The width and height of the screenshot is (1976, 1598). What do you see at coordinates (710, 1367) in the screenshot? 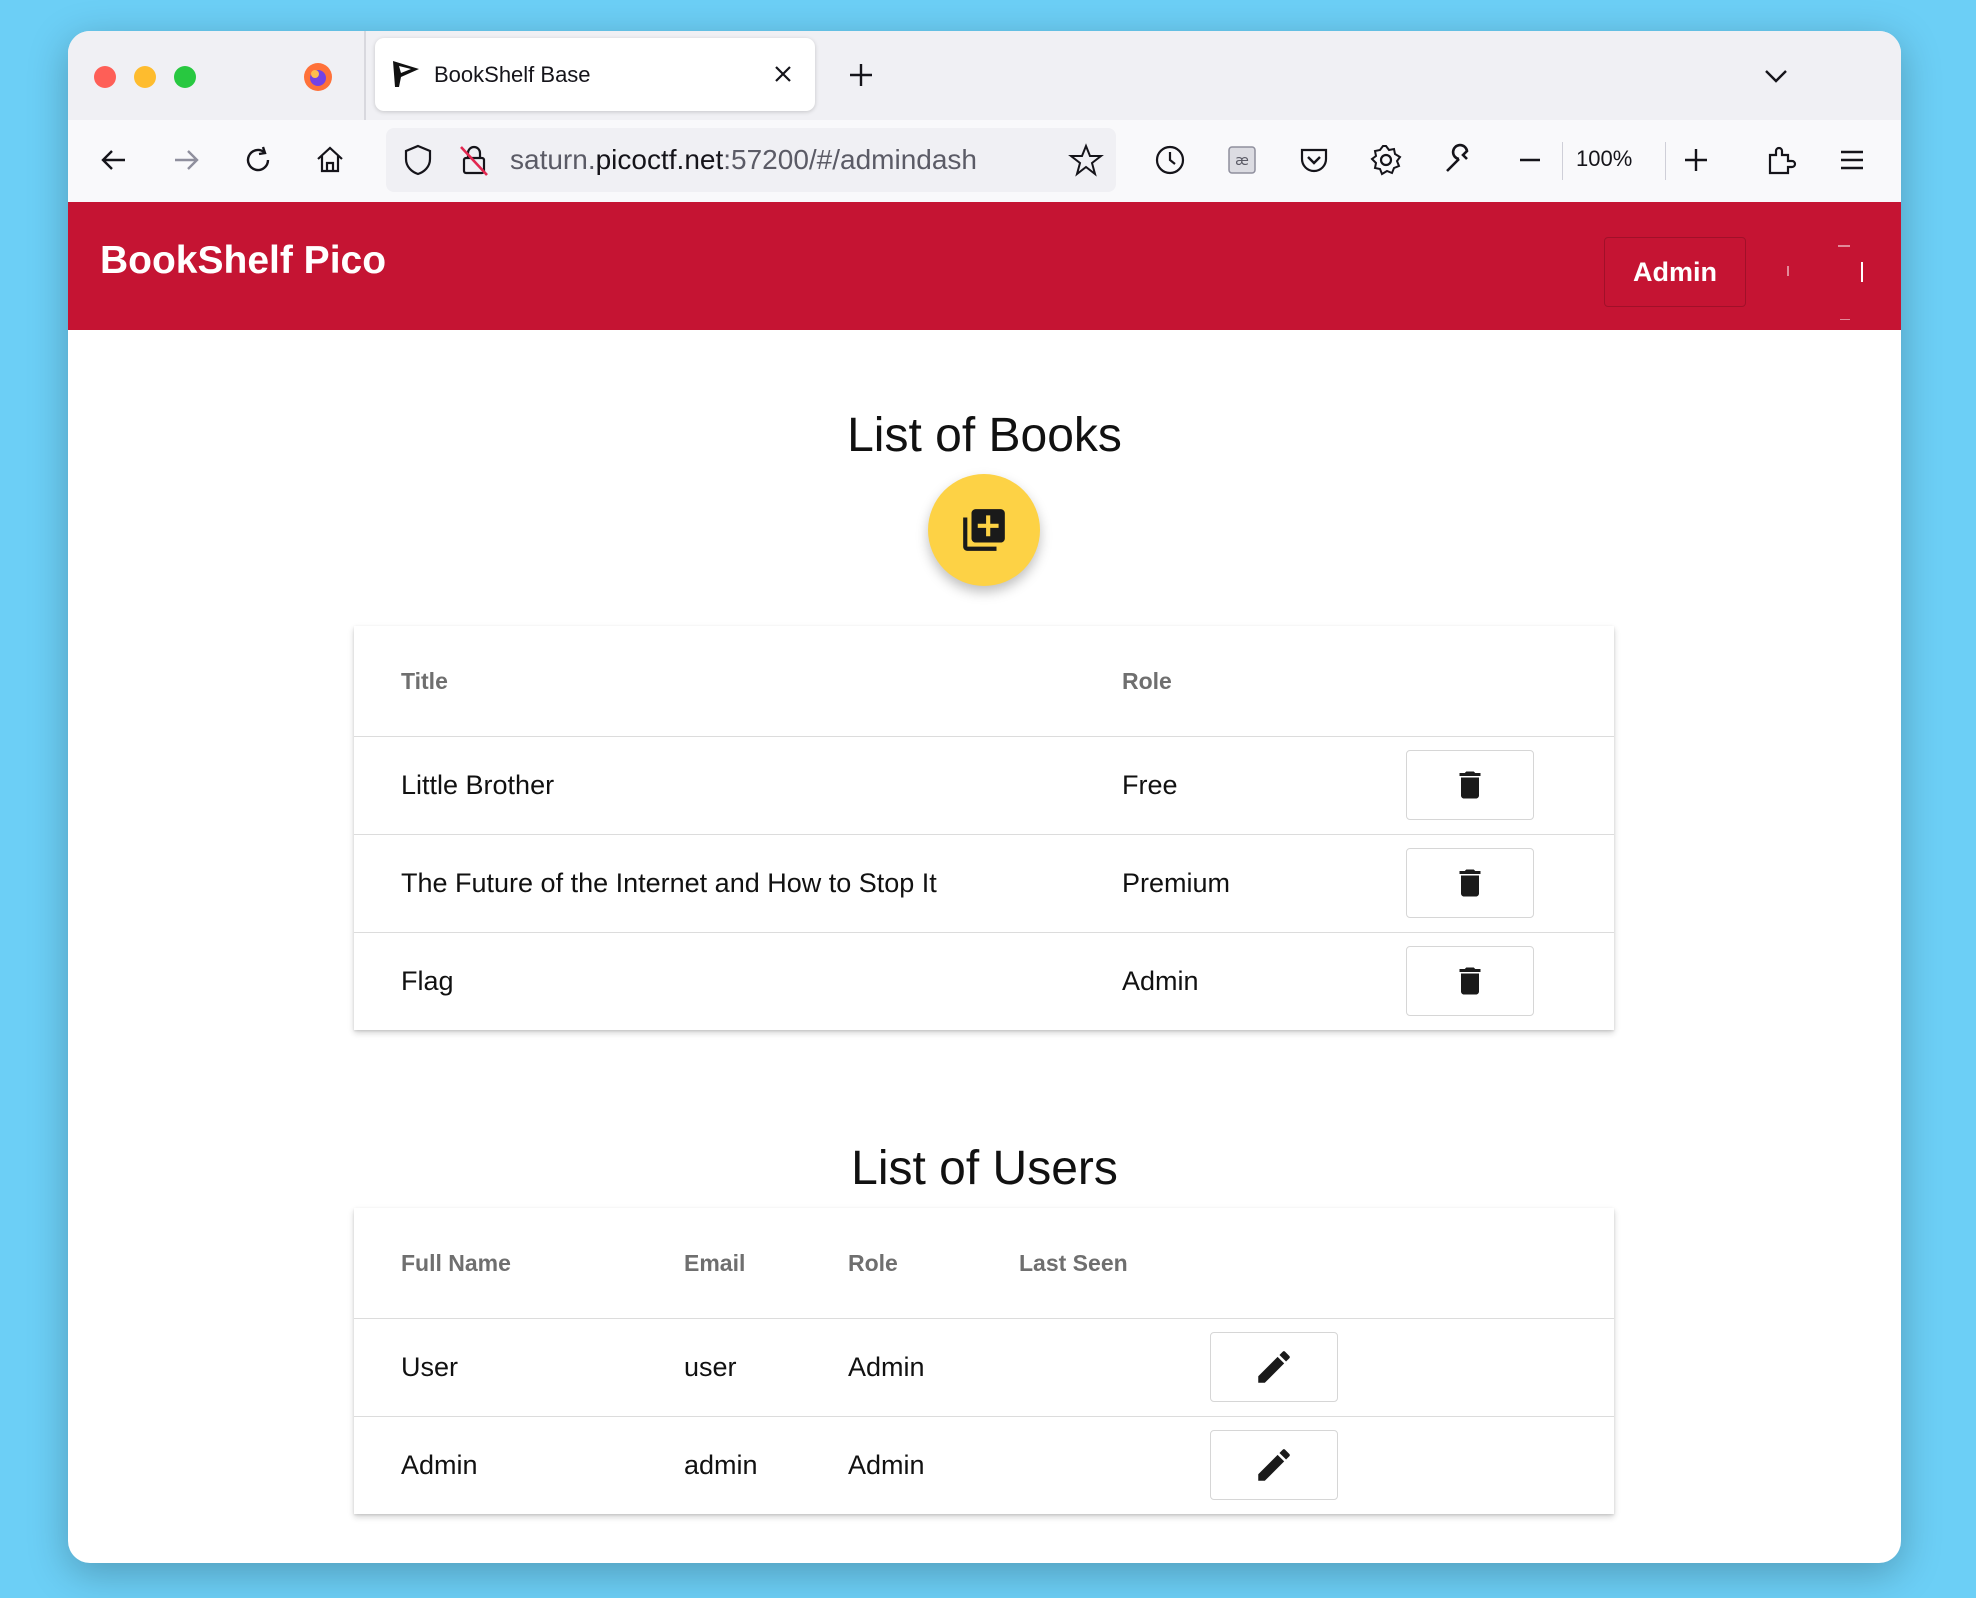
I see `user-email: user` at bounding box center [710, 1367].